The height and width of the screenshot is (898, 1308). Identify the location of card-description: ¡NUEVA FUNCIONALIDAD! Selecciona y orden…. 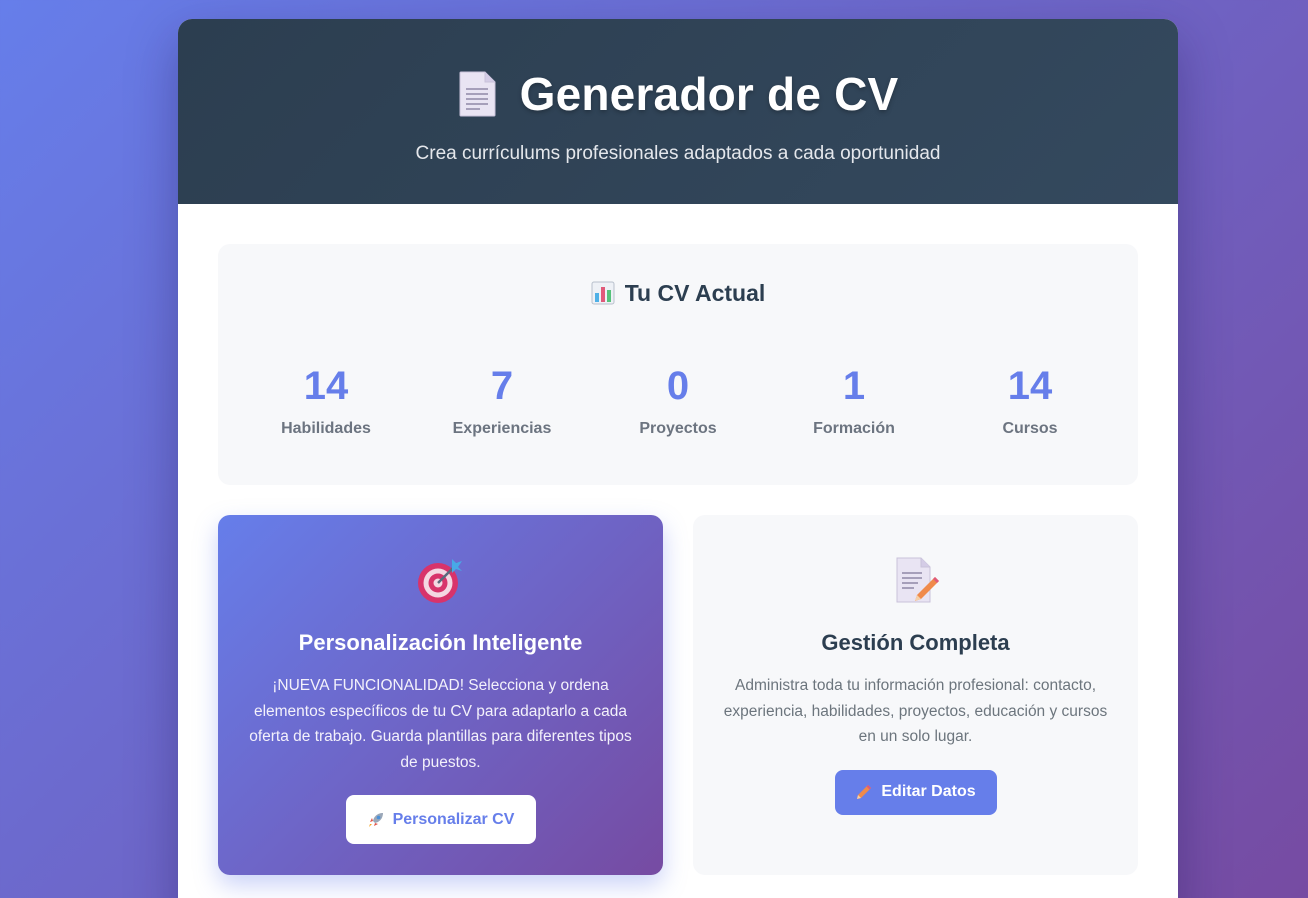
(440, 724).